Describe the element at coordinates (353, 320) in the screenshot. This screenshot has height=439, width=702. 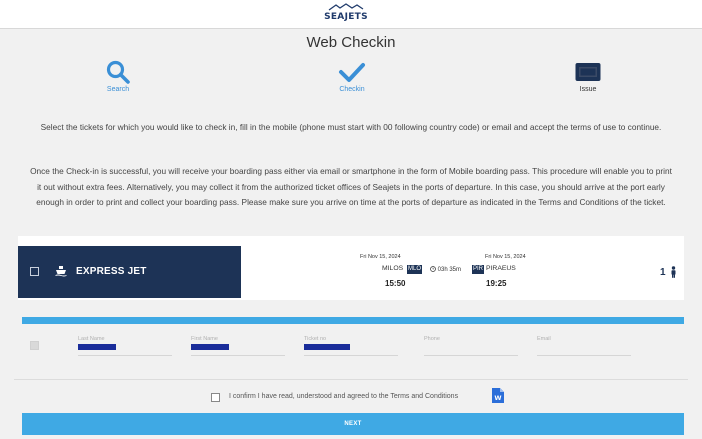
I see `passenger-section-bar` at that location.